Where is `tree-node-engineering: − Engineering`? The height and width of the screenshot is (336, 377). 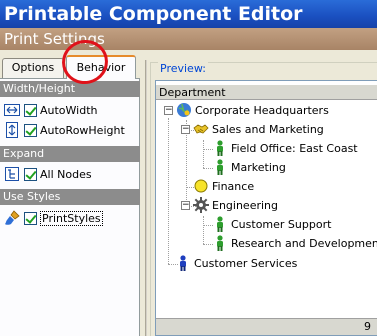 tree-node-engineering: − Engineering is located at coordinates (229, 205).